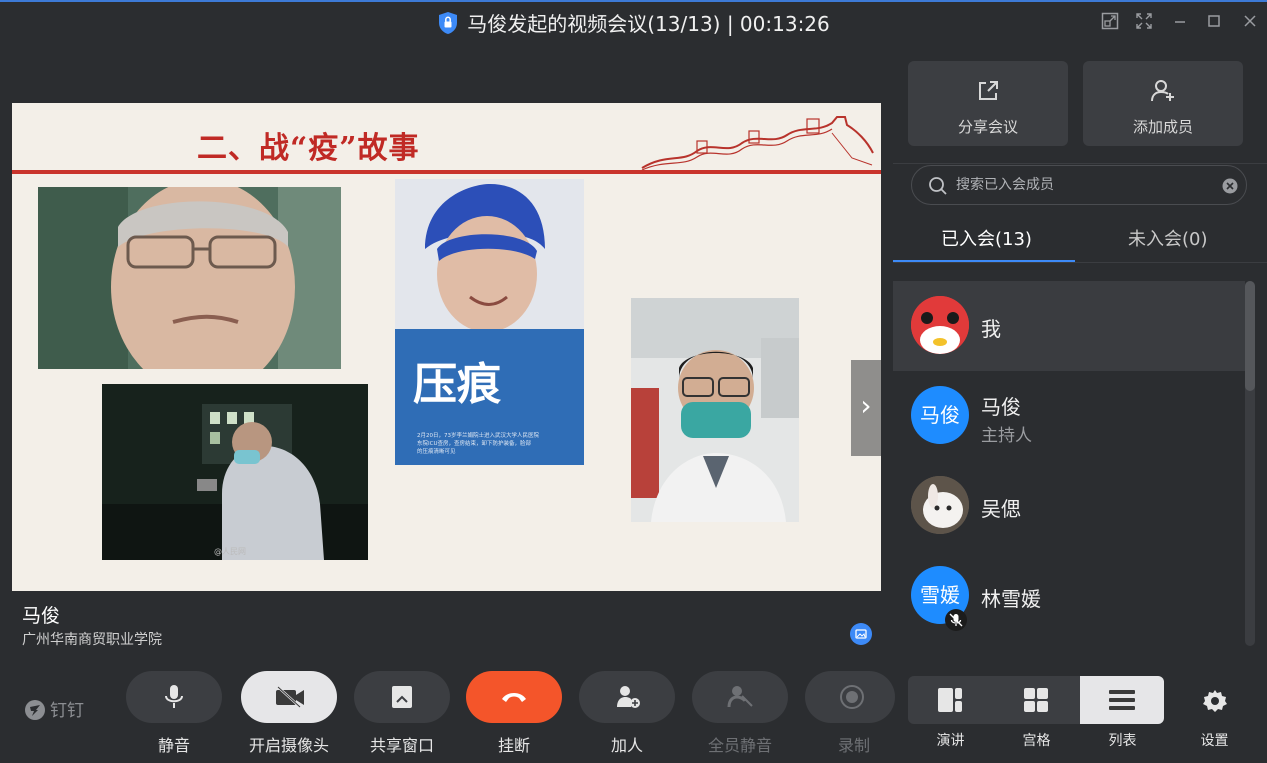 This screenshot has height=763, width=1267. I want to click on maximize-icon, so click(1214, 23).